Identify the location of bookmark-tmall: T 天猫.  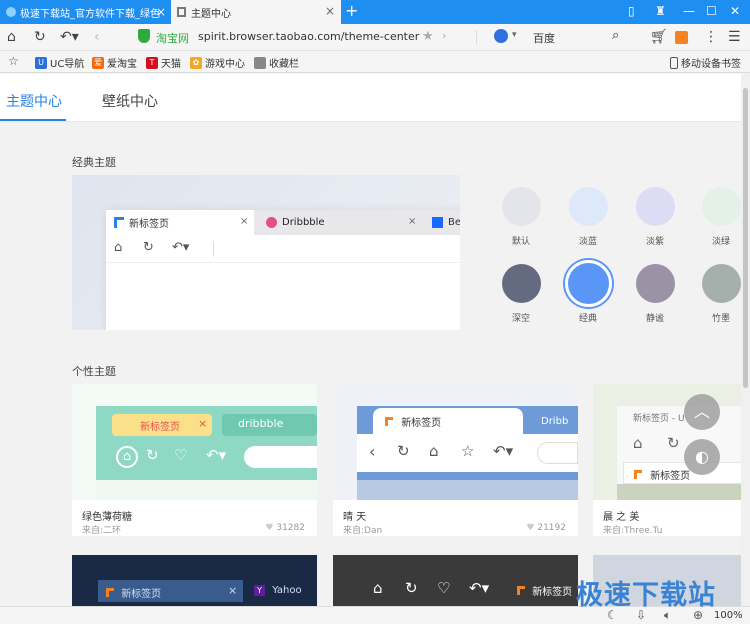
(163, 62).